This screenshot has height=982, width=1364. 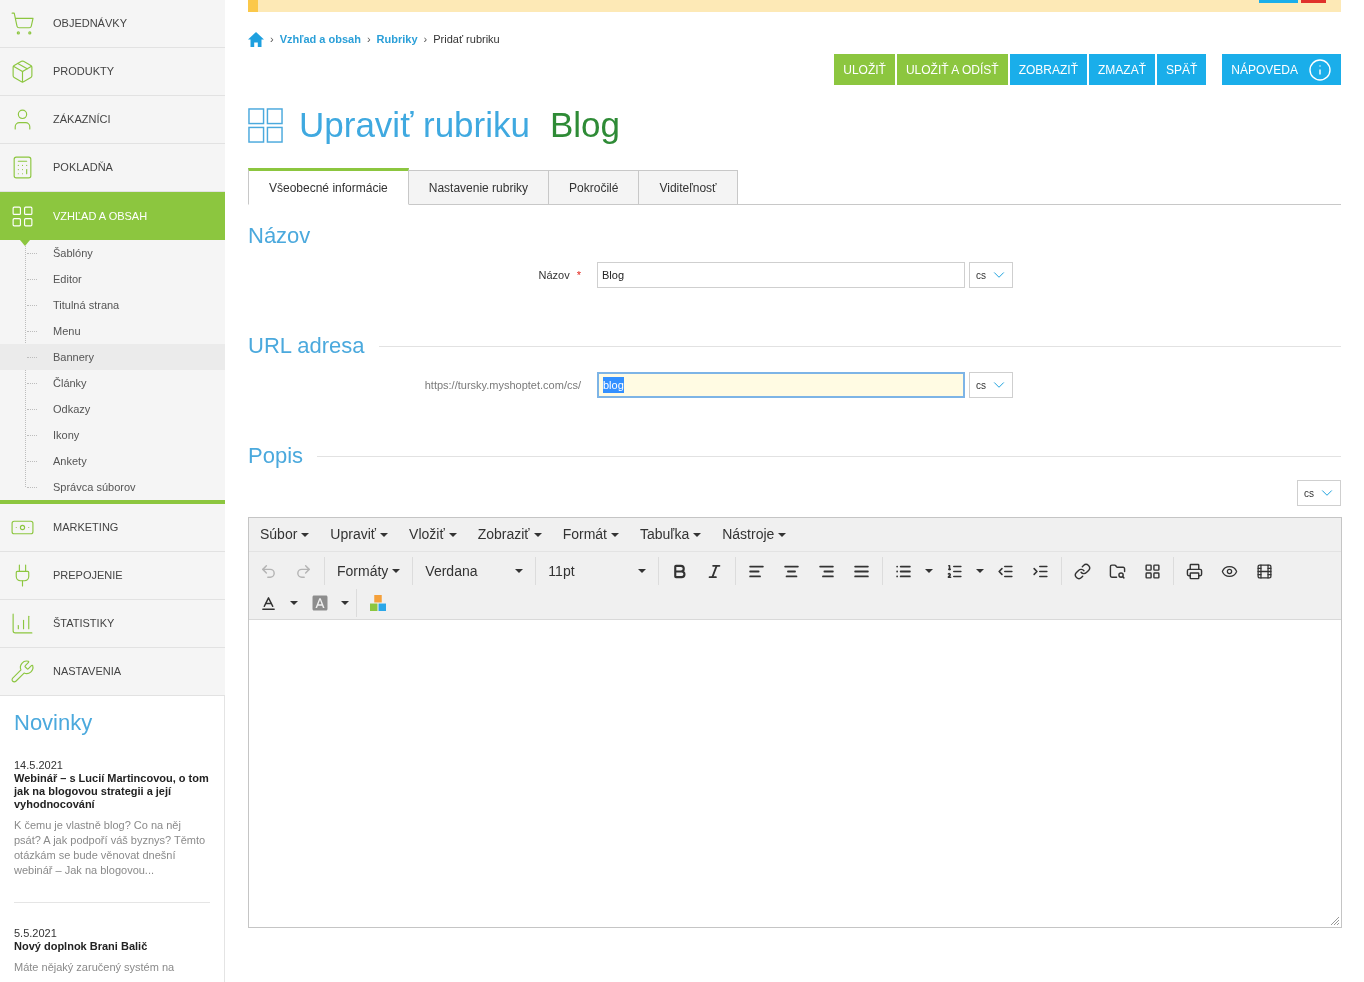 I want to click on undo-icon, so click(x=268, y=571).